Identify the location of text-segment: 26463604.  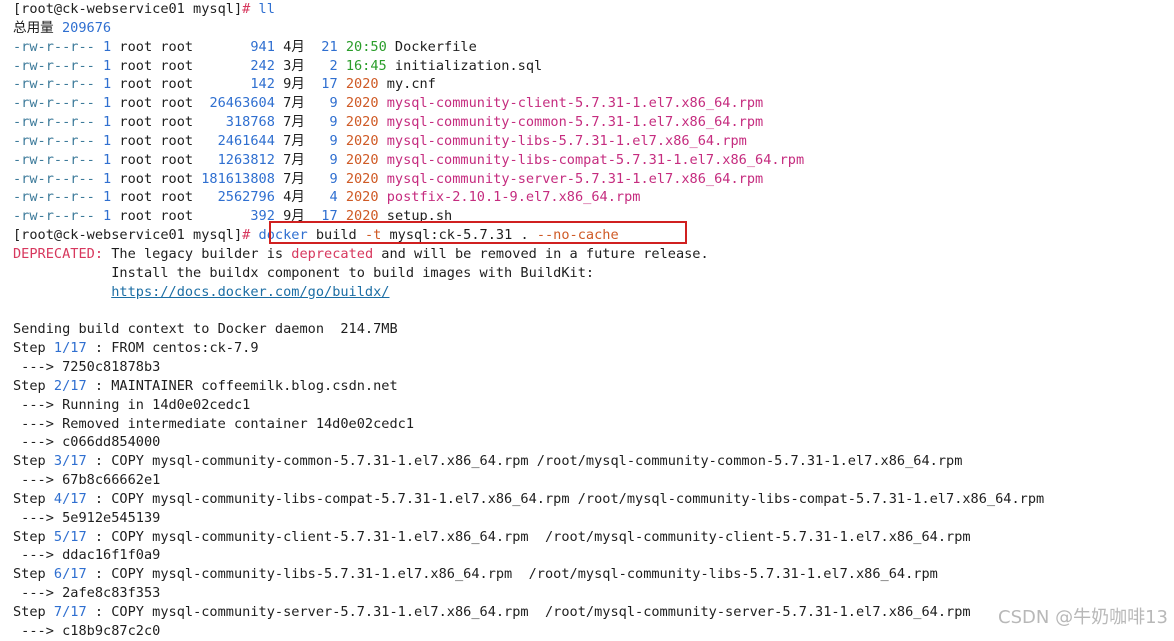
(242, 103).